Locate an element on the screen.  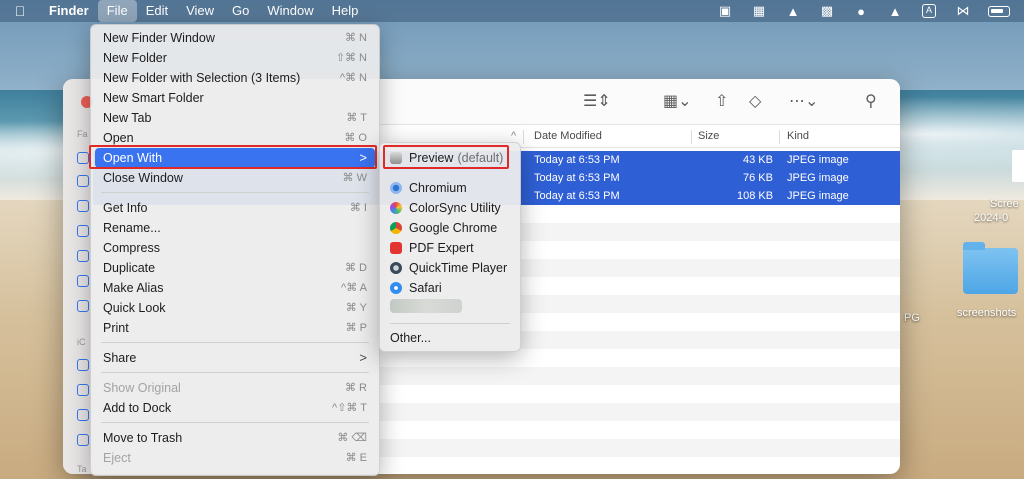
row-date: Today at 6:53 PM is located at coordinates (577, 178).